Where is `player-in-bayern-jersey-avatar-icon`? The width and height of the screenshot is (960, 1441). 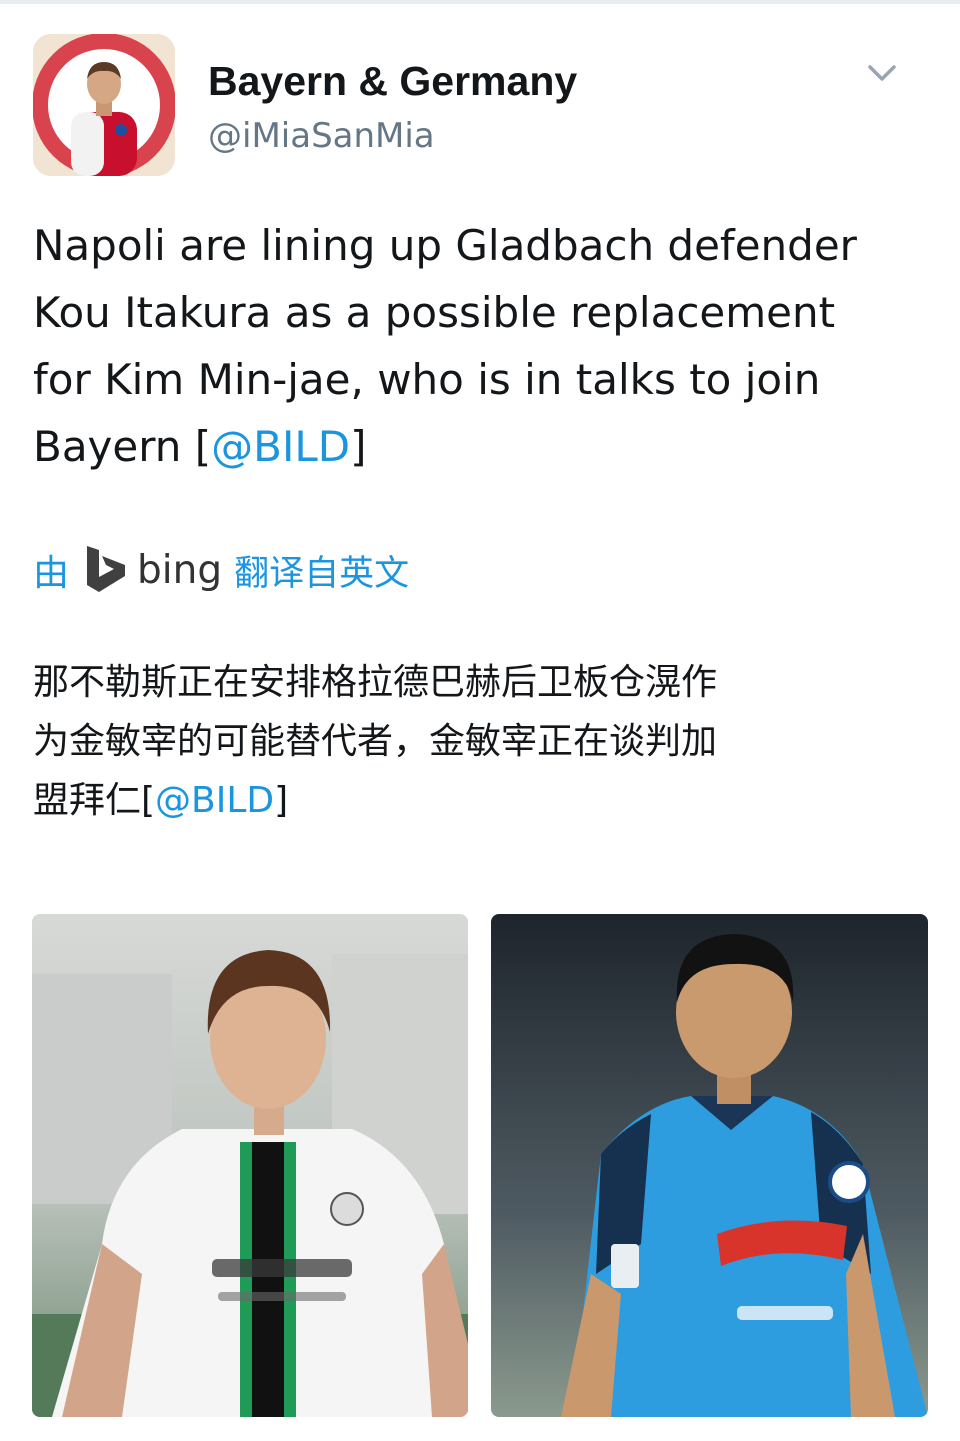 player-in-bayern-jersey-avatar-icon is located at coordinates (104, 105).